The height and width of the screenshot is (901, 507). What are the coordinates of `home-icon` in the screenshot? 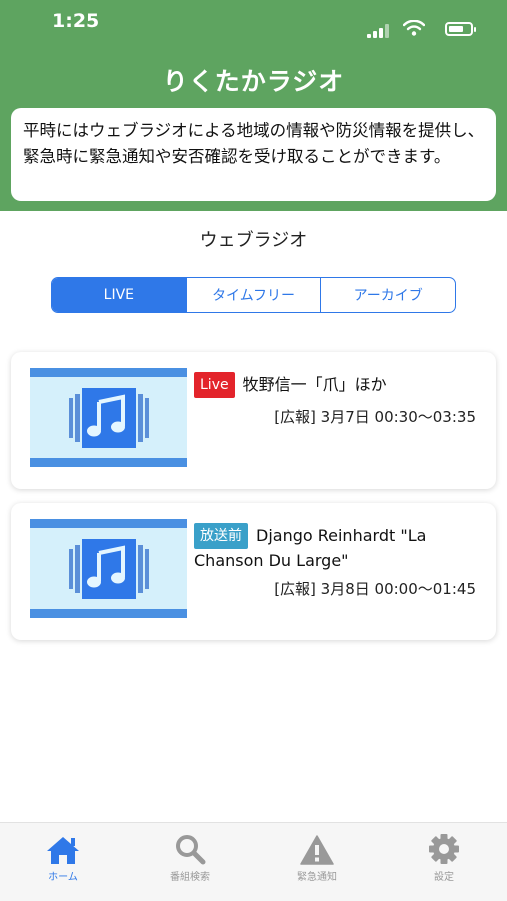 It's located at (63, 850).